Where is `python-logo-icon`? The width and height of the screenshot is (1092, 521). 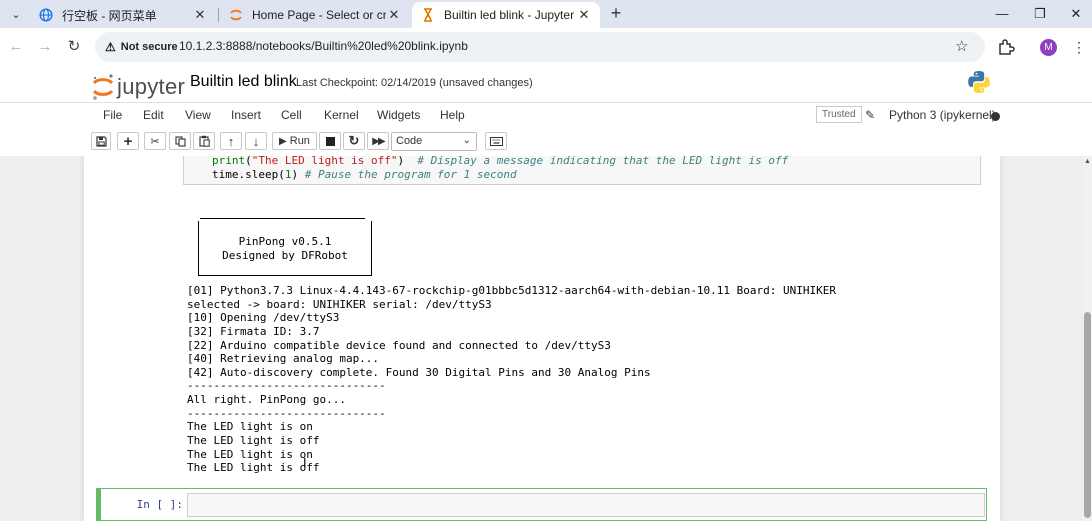
python-logo-icon is located at coordinates (979, 82).